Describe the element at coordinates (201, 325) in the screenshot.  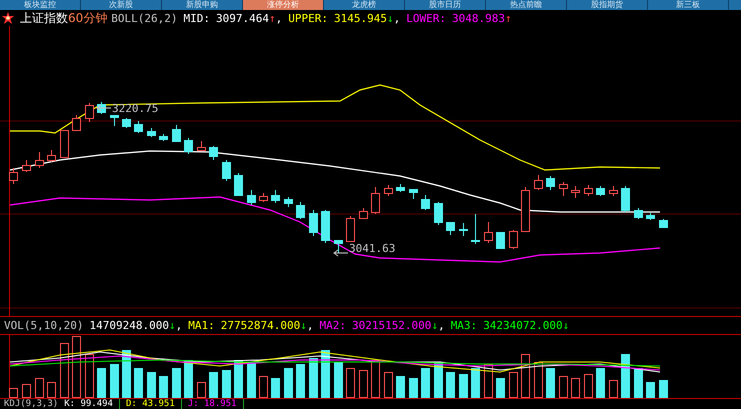
I see `value-label: MA1:` at that location.